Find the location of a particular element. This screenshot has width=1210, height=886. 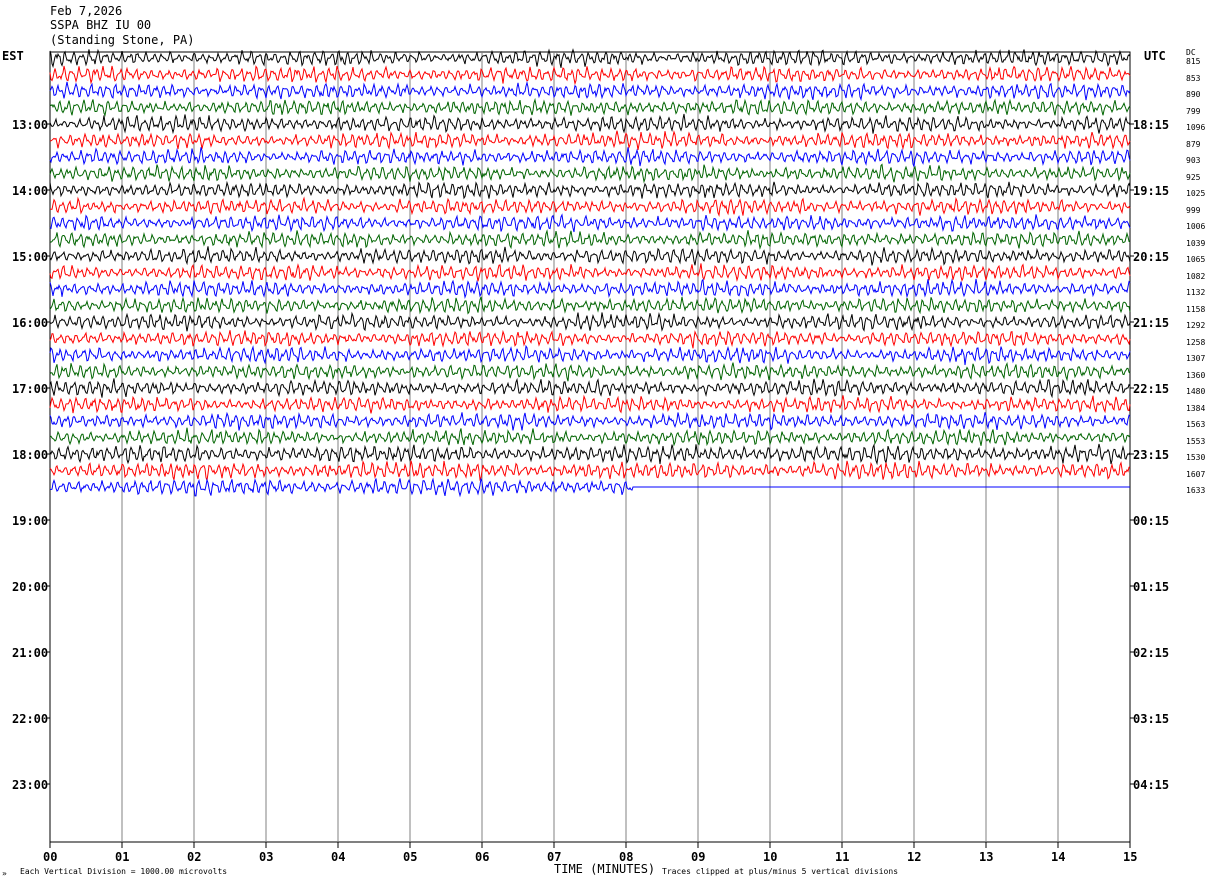

x-tick-label: 01 is located at coordinates (122, 857).